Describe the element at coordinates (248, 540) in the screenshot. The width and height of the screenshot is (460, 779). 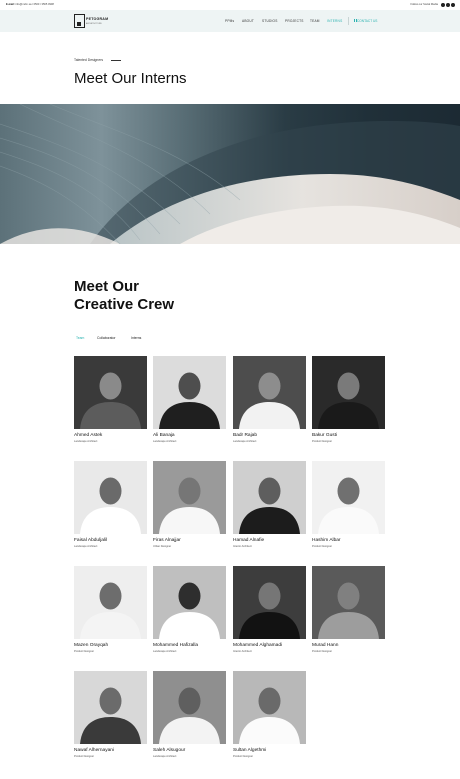
I see `member-name: Hamad Alnafie` at that location.